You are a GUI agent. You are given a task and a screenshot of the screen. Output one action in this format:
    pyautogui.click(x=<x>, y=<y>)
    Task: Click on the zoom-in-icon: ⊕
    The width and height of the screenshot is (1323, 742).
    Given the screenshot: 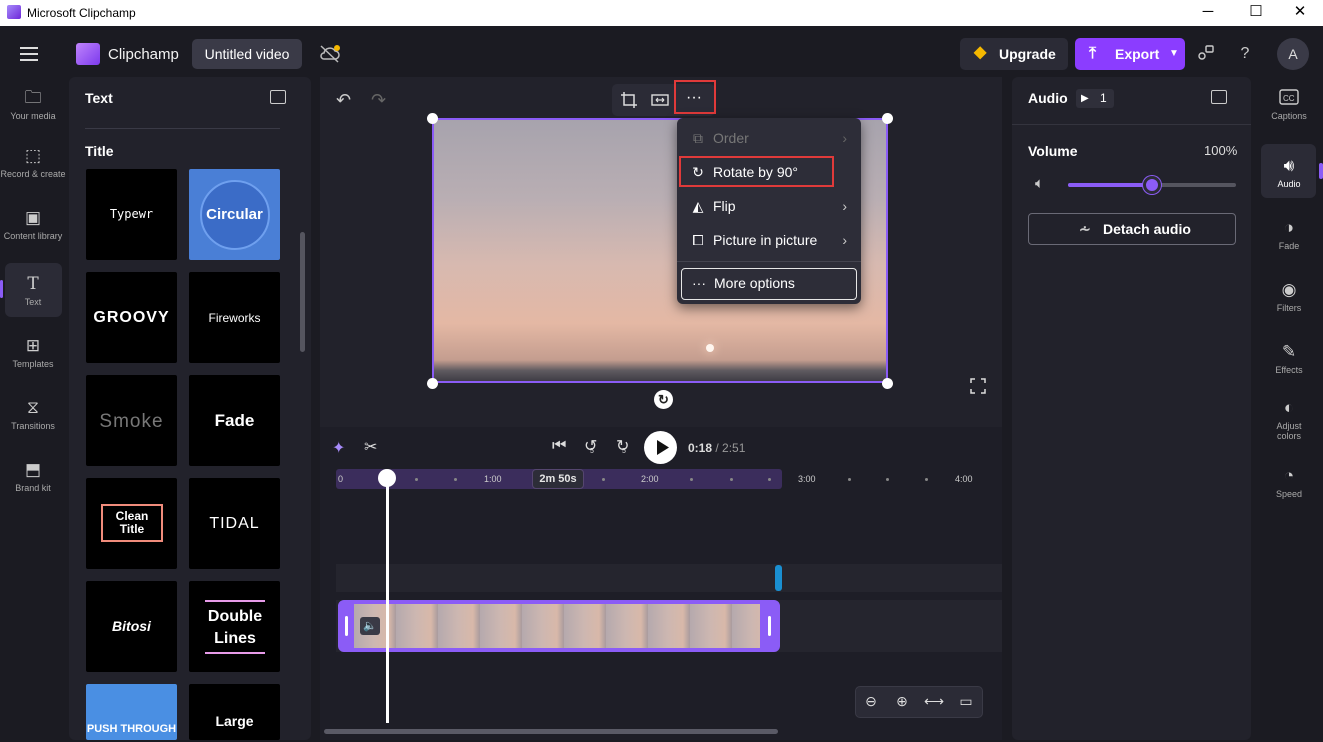 What is the action you would take?
    pyautogui.click(x=902, y=701)
    